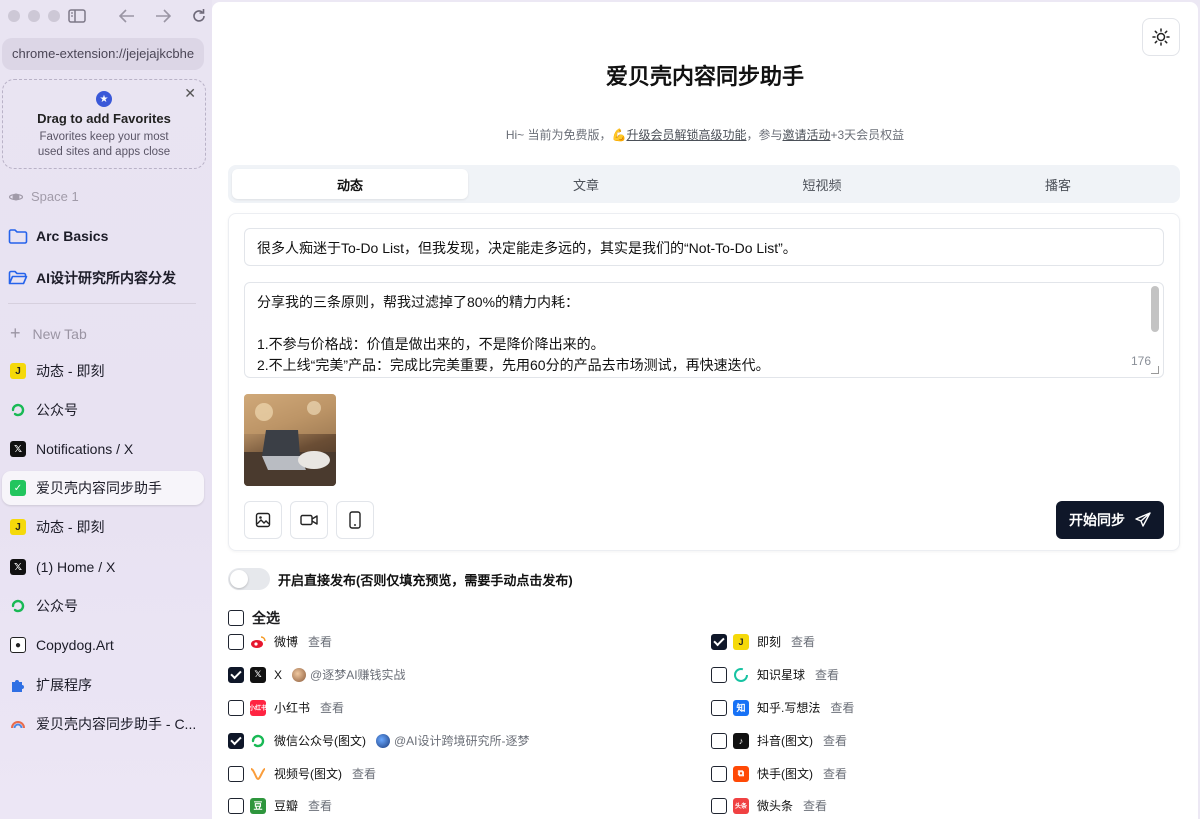  What do you see at coordinates (1155, 309) in the screenshot?
I see `textarea-scrollbar` at bounding box center [1155, 309].